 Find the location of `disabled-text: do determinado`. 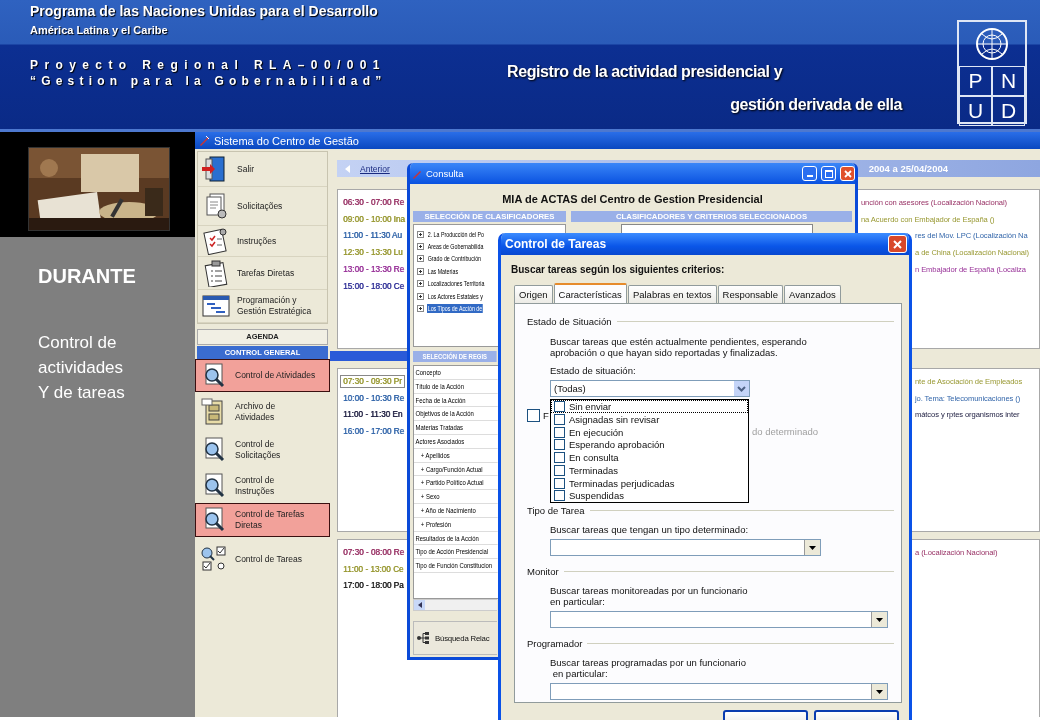

disabled-text: do determinado is located at coordinates (786, 431).